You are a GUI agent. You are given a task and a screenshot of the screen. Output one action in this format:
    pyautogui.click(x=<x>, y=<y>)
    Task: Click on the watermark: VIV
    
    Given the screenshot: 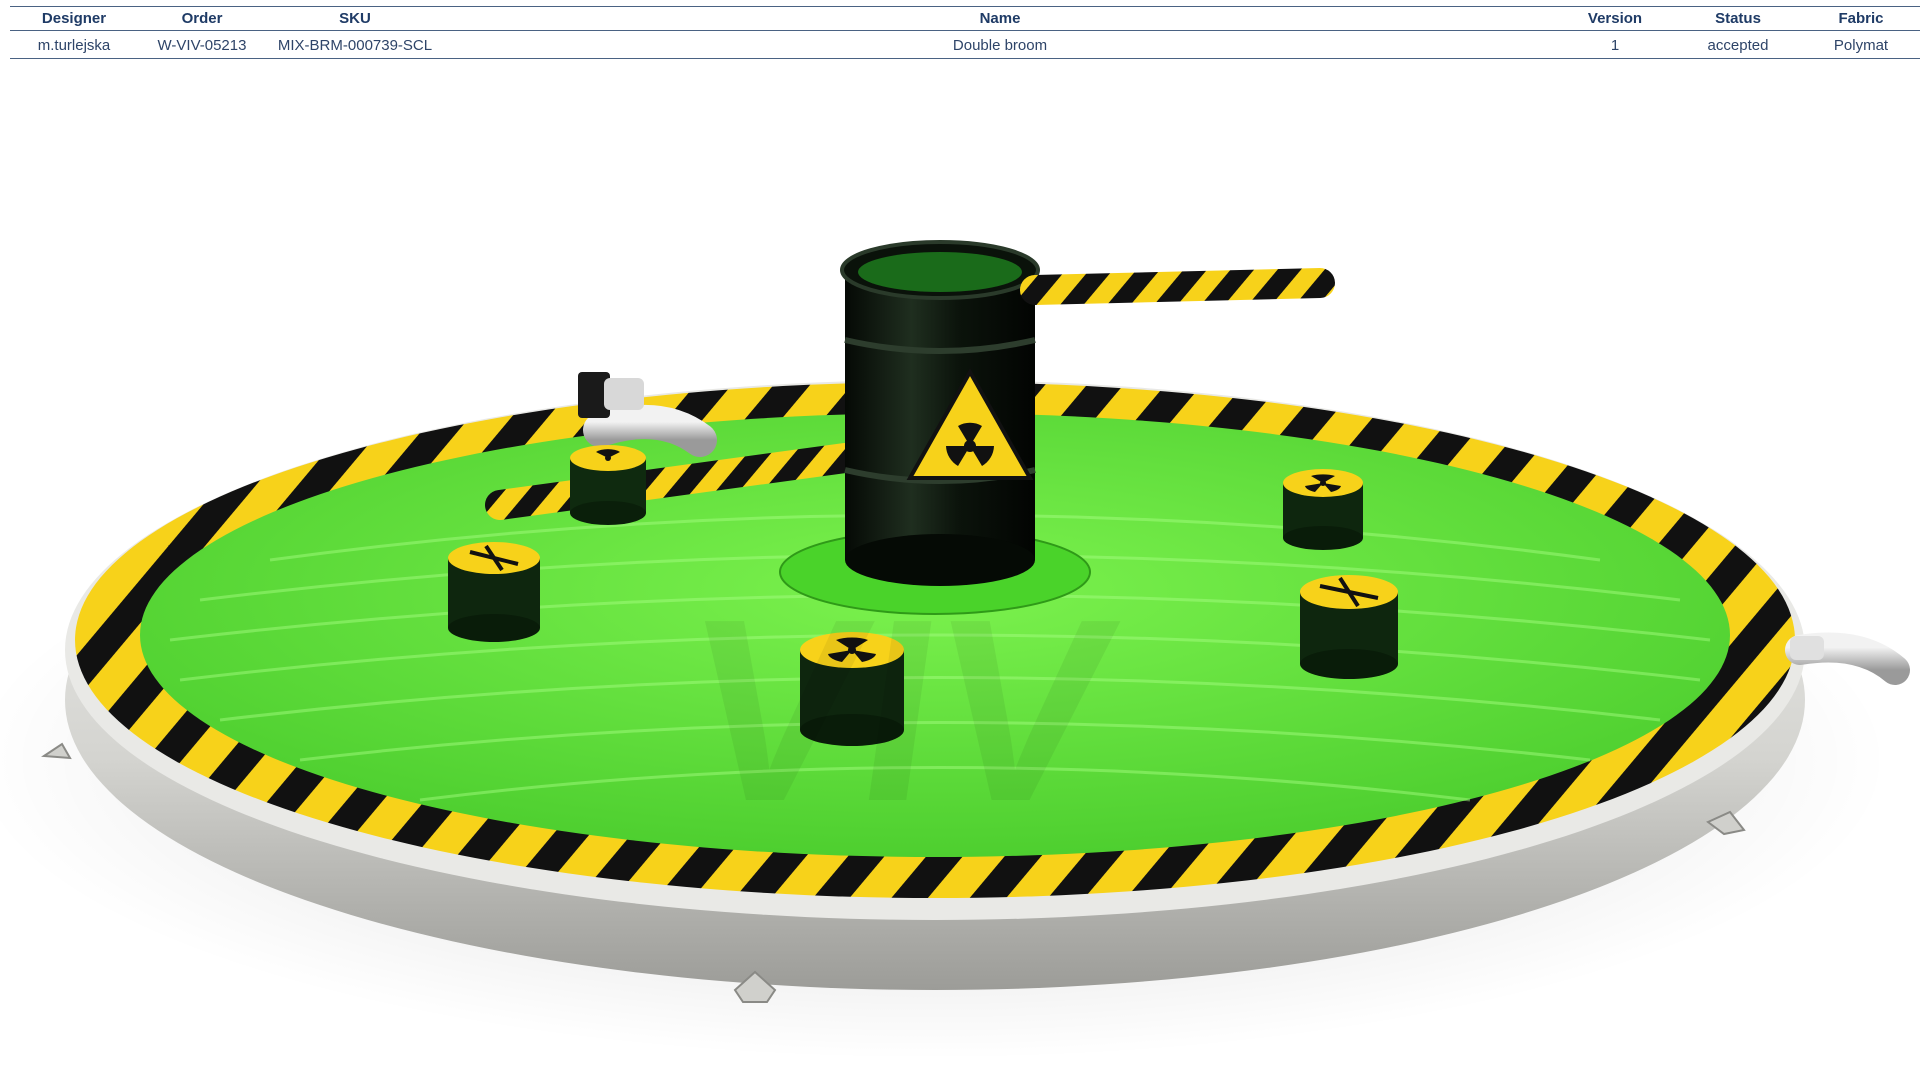 What is the action you would take?
    pyautogui.click(x=900, y=710)
    